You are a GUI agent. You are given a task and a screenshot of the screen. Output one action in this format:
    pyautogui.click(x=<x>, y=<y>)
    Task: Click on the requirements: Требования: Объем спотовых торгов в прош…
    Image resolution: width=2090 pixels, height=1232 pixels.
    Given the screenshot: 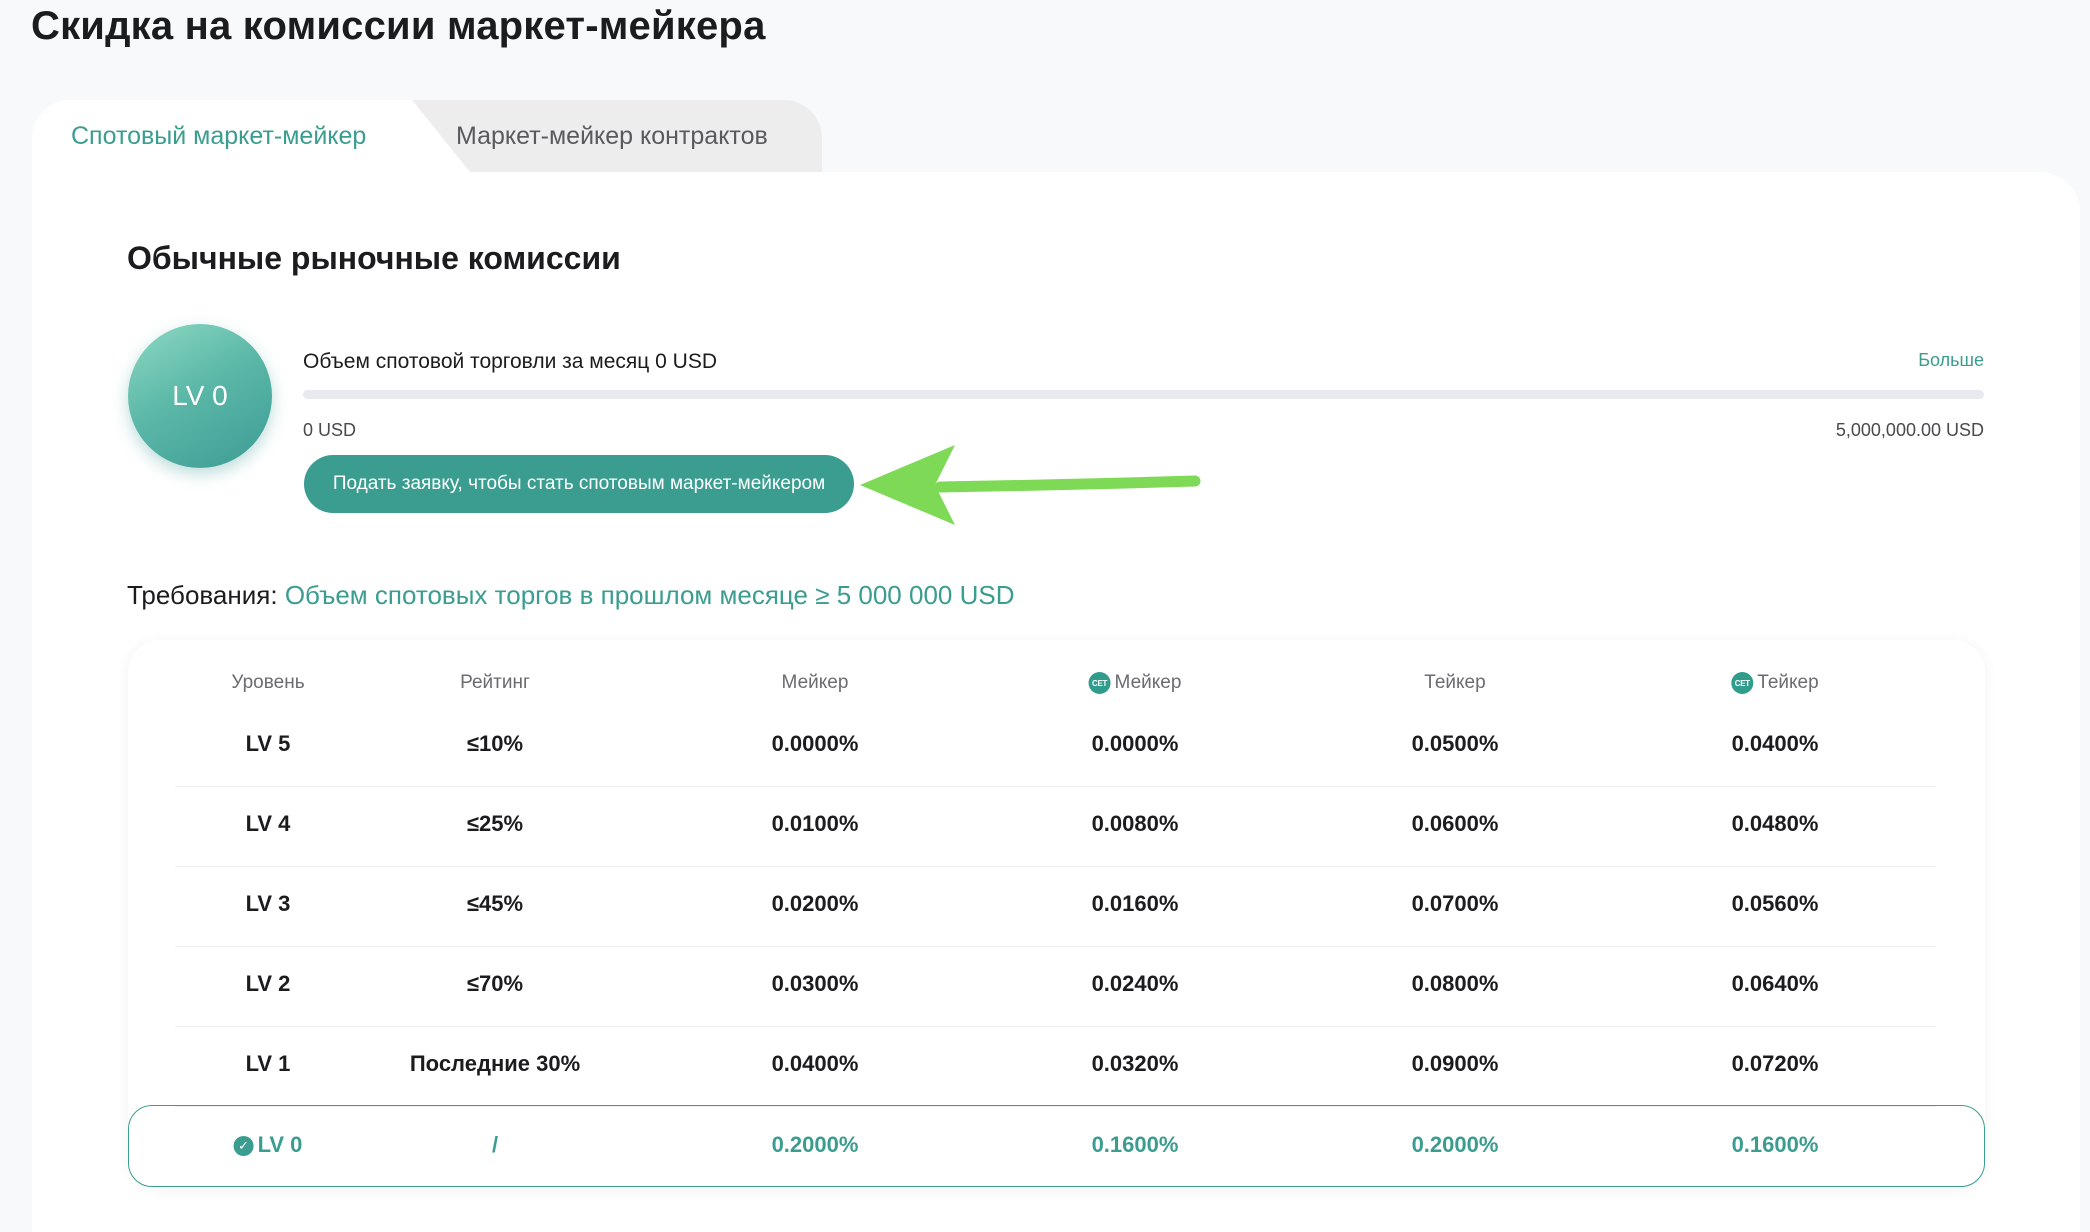 What is the action you would take?
    pyautogui.click(x=570, y=595)
    